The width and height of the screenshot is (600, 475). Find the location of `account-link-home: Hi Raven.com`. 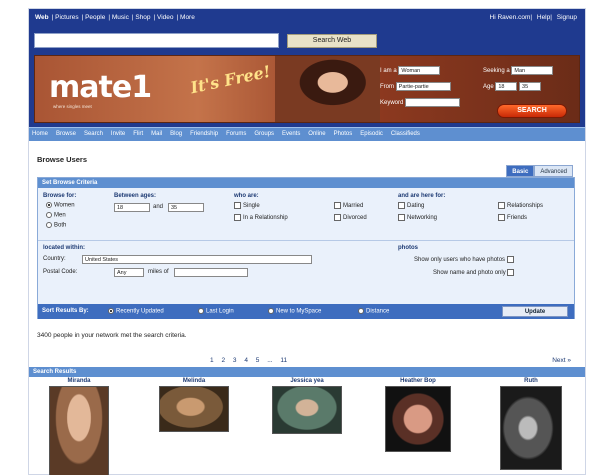

account-link-home: Hi Raven.com is located at coordinates (510, 17).